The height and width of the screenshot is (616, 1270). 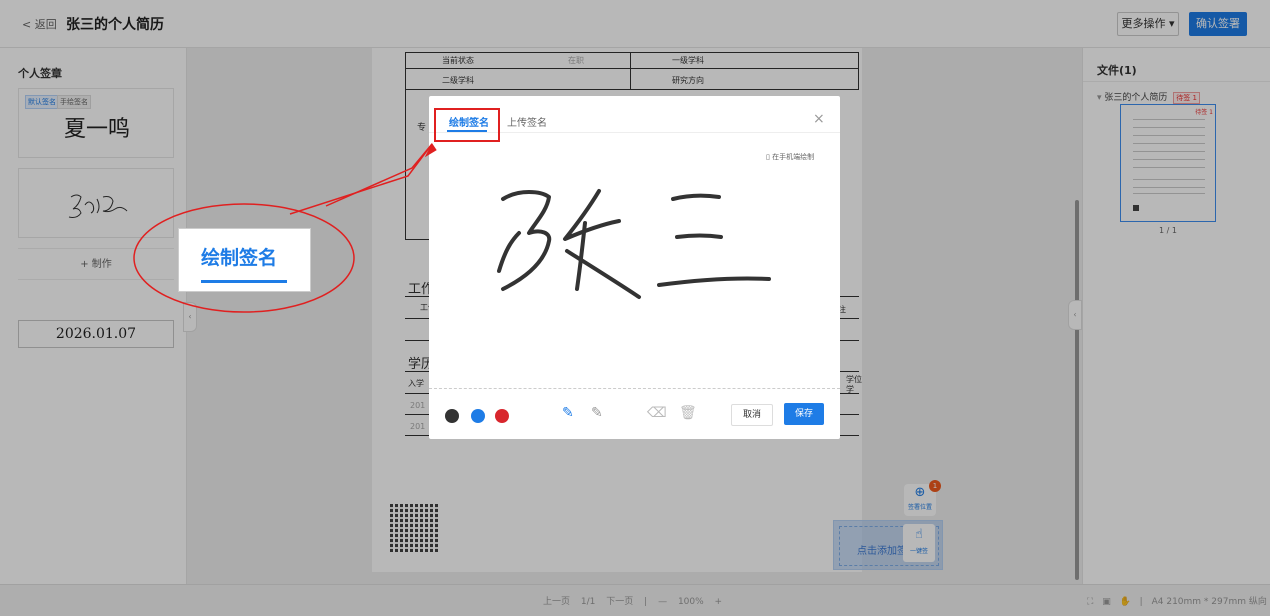 What do you see at coordinates (752, 415) in the screenshot?
I see `cancel-button: 取消` at bounding box center [752, 415].